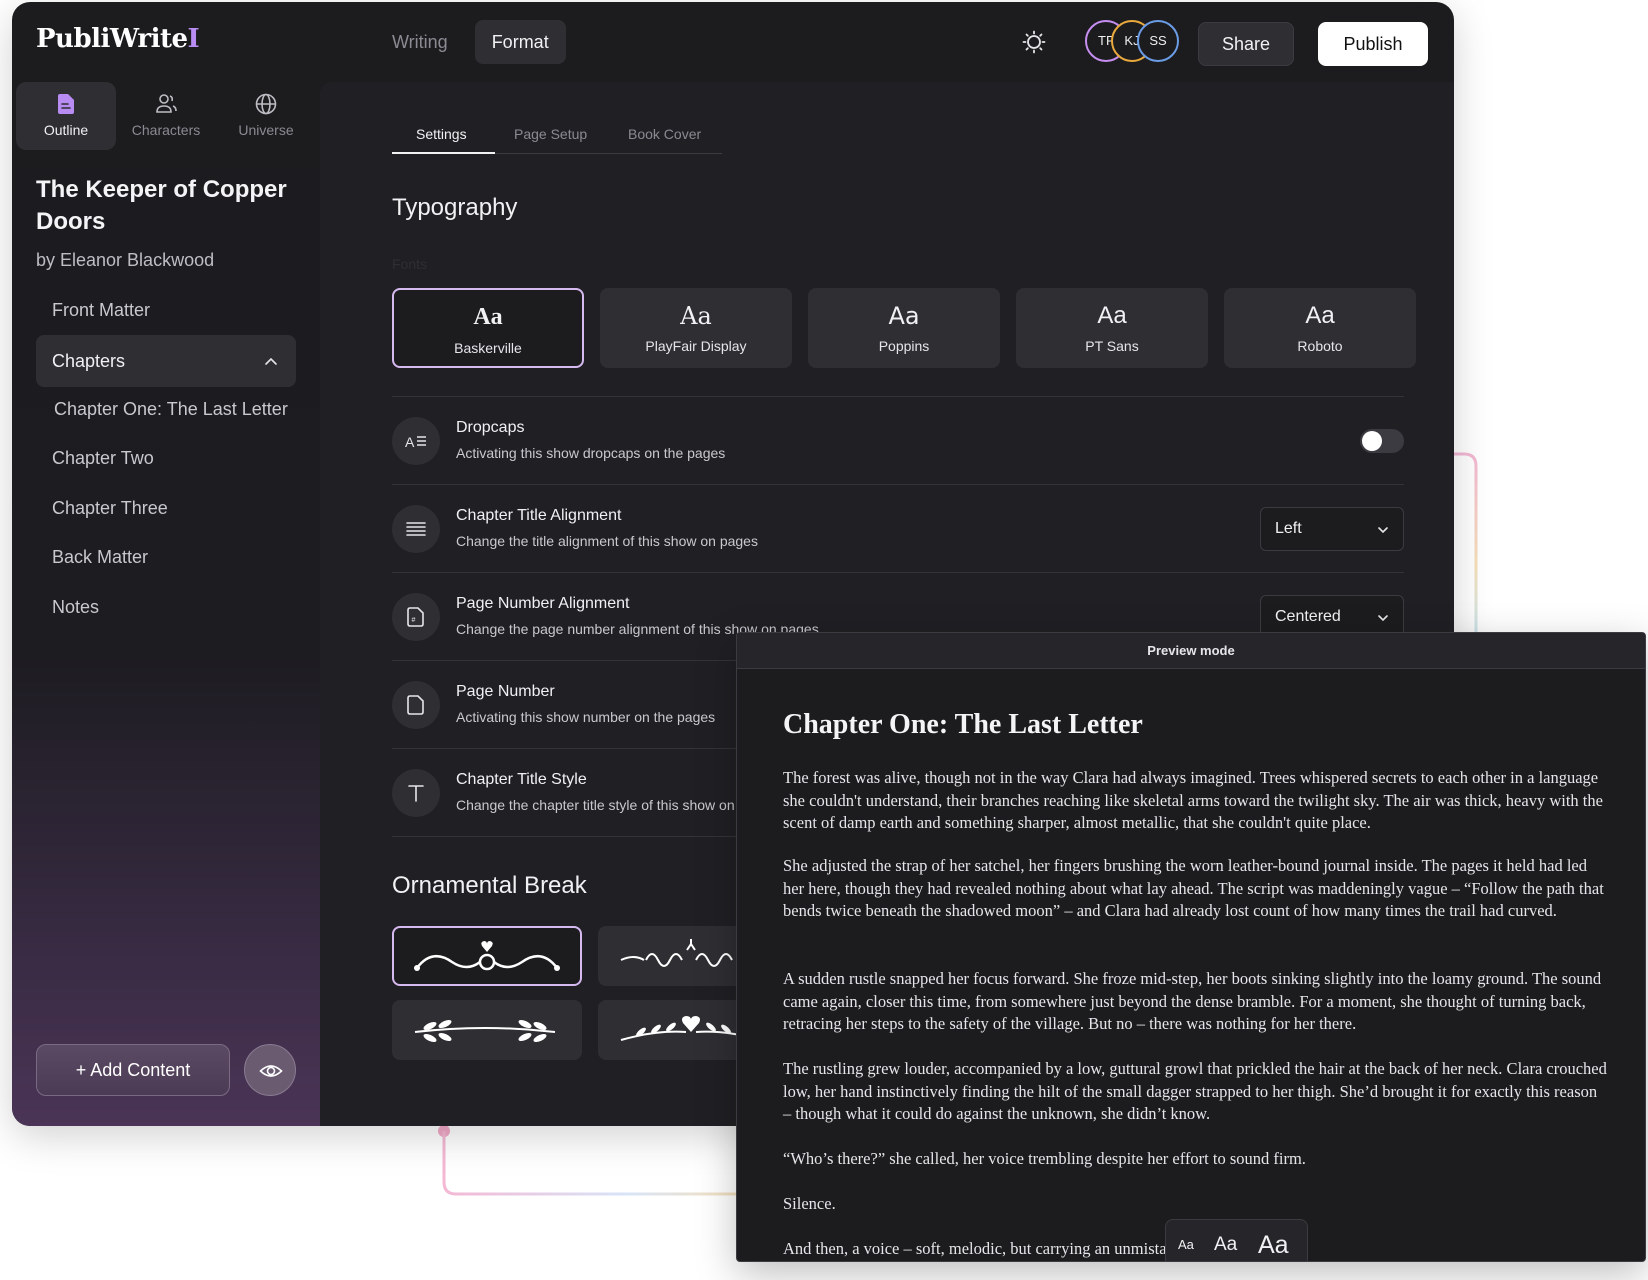 This screenshot has height=1280, width=1648. What do you see at coordinates (904, 346) in the screenshot?
I see `font-name: Poppins` at bounding box center [904, 346].